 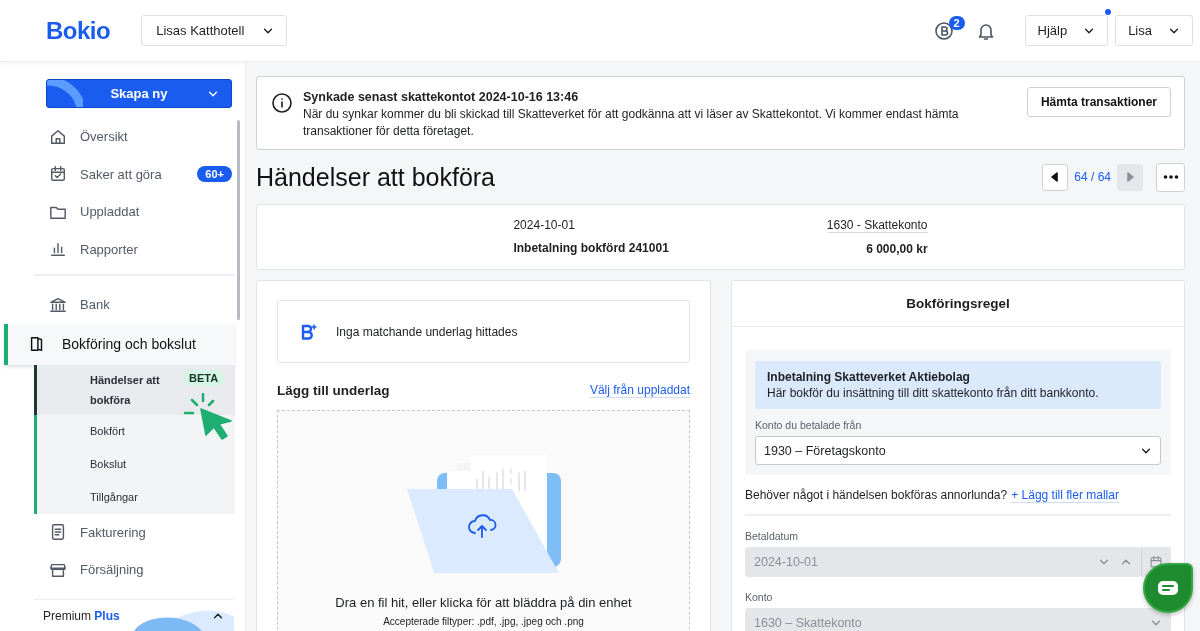 What do you see at coordinates (956, 22) in the screenshot?
I see `count-badge: 2` at bounding box center [956, 22].